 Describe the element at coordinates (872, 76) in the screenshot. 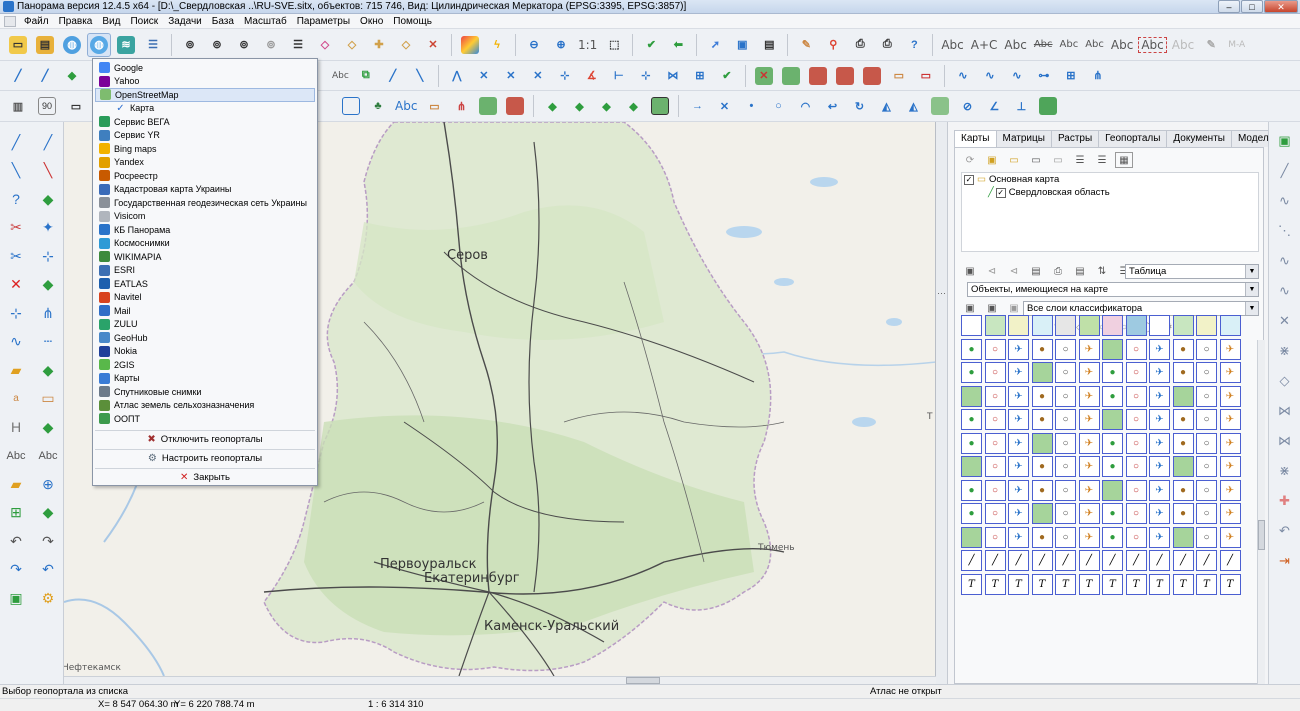

I see `area-edit-4-icon` at that location.